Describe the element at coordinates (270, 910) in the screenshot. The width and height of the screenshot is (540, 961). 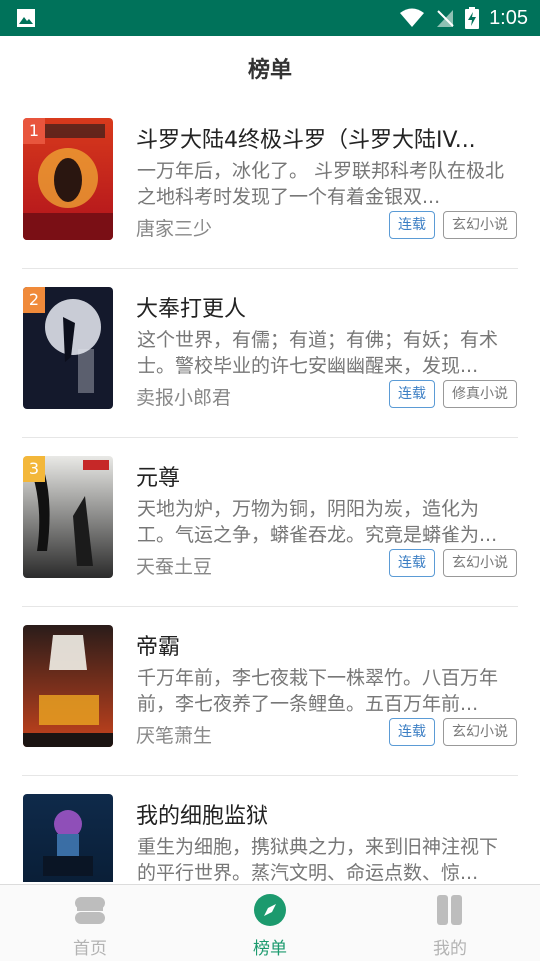
I see `compass-icon` at that location.